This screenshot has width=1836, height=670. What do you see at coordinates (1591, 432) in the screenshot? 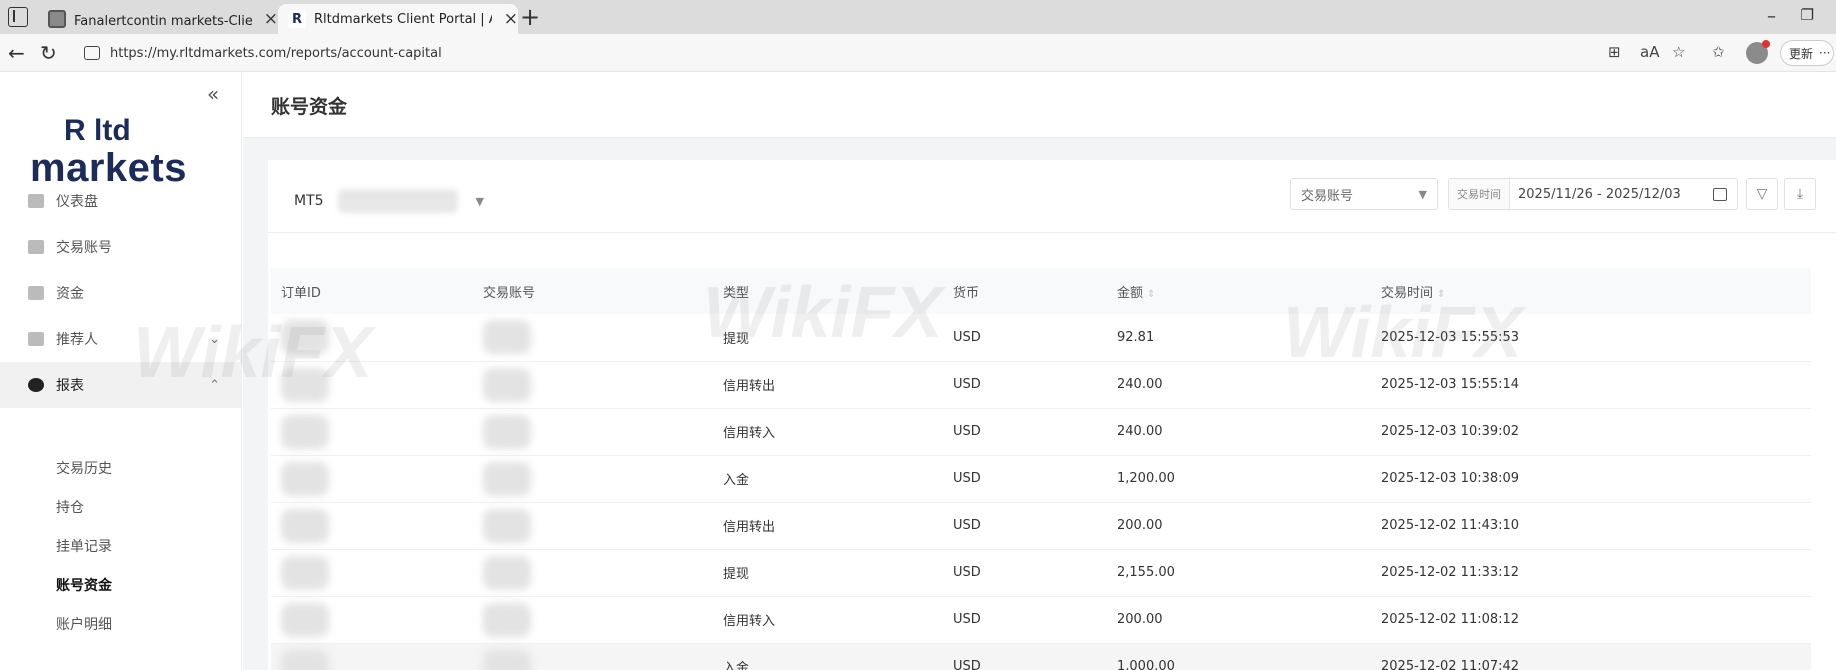
I see `time-cell: 2025-12-03 10:39:02` at bounding box center [1591, 432].